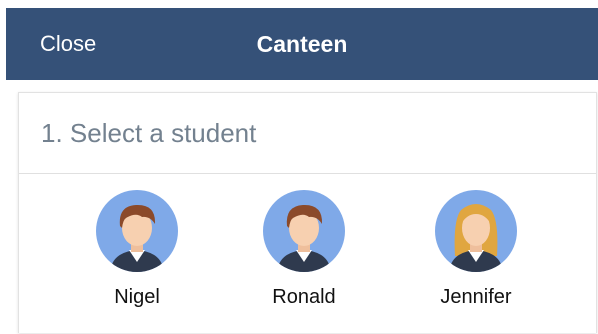 The width and height of the screenshot is (598, 334). What do you see at coordinates (476, 297) in the screenshot?
I see `student-name: Jennifer` at bounding box center [476, 297].